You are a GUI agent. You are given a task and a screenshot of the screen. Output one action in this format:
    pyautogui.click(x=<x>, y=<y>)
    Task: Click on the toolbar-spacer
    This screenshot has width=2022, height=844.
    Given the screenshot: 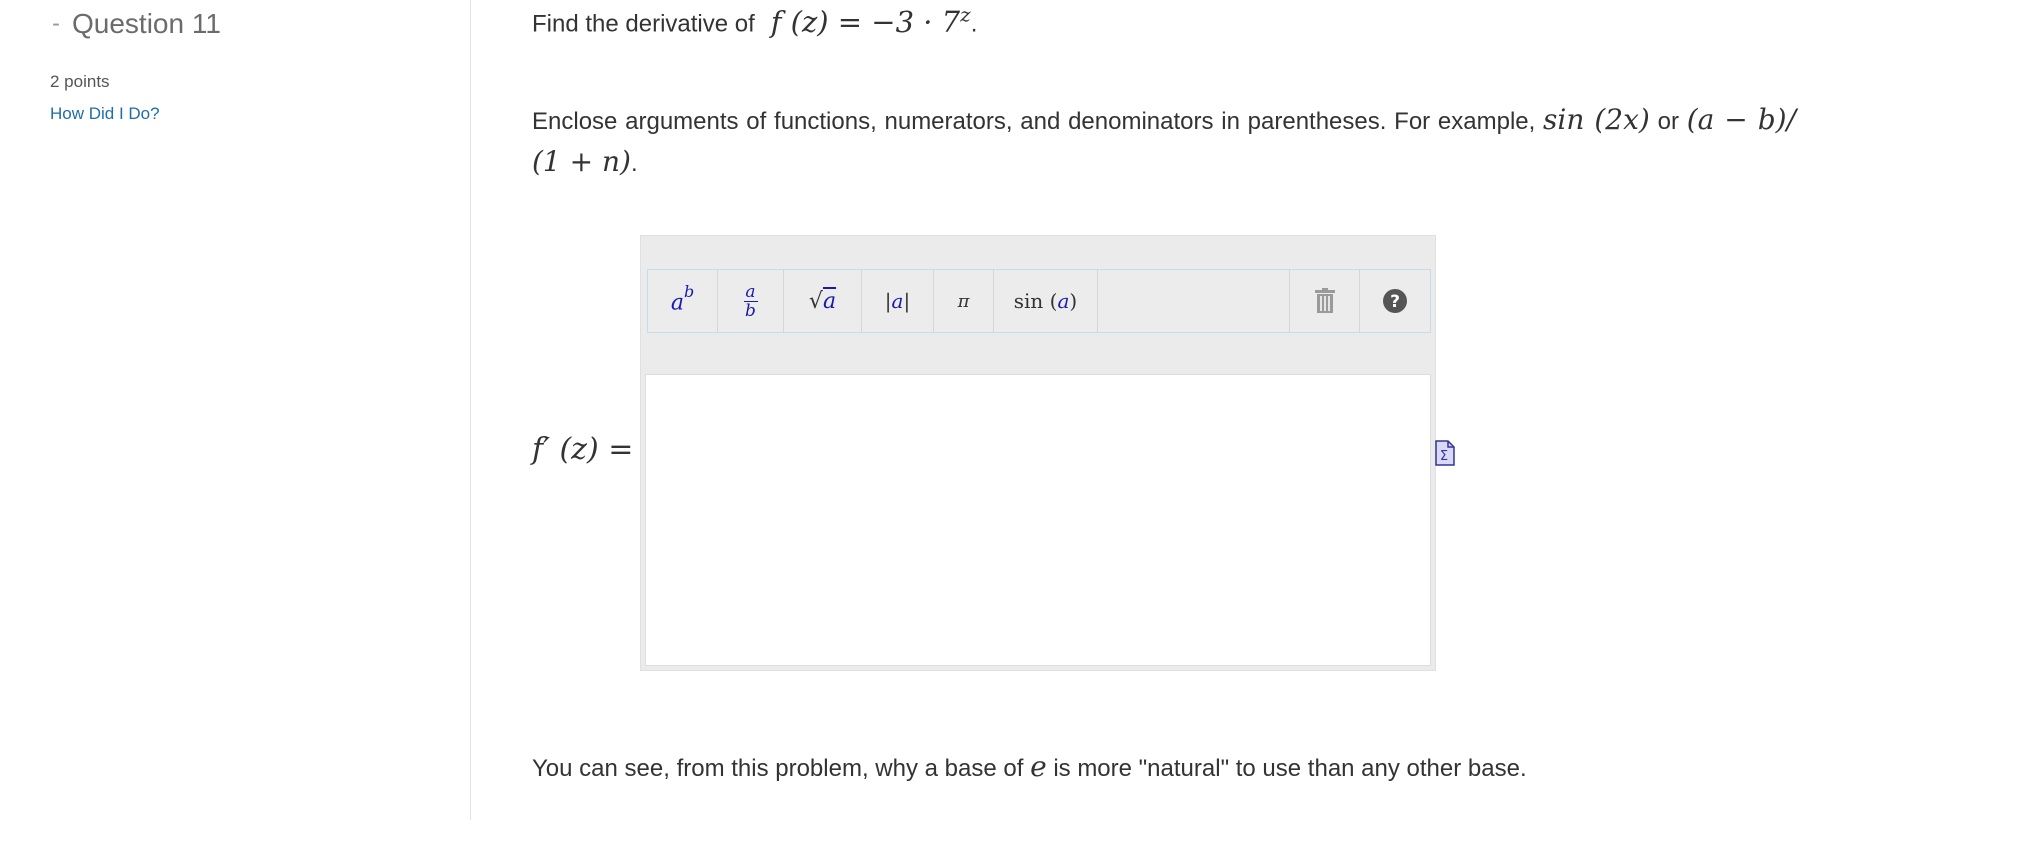 What is the action you would take?
    pyautogui.click(x=1194, y=301)
    